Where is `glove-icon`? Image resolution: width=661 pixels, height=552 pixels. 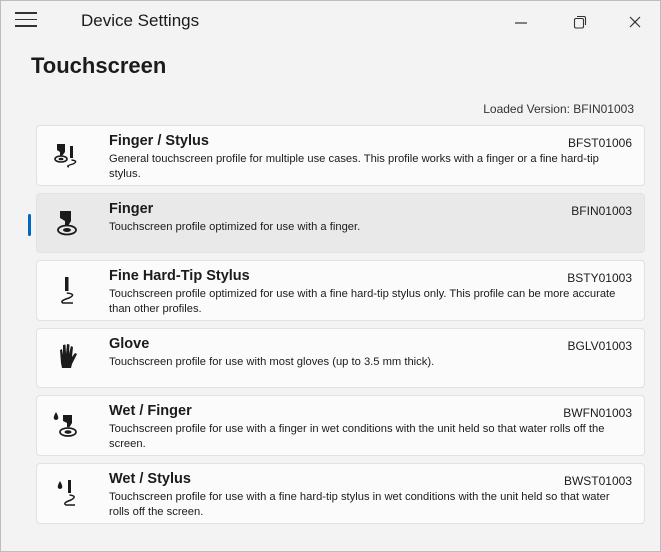 glove-icon is located at coordinates (67, 357).